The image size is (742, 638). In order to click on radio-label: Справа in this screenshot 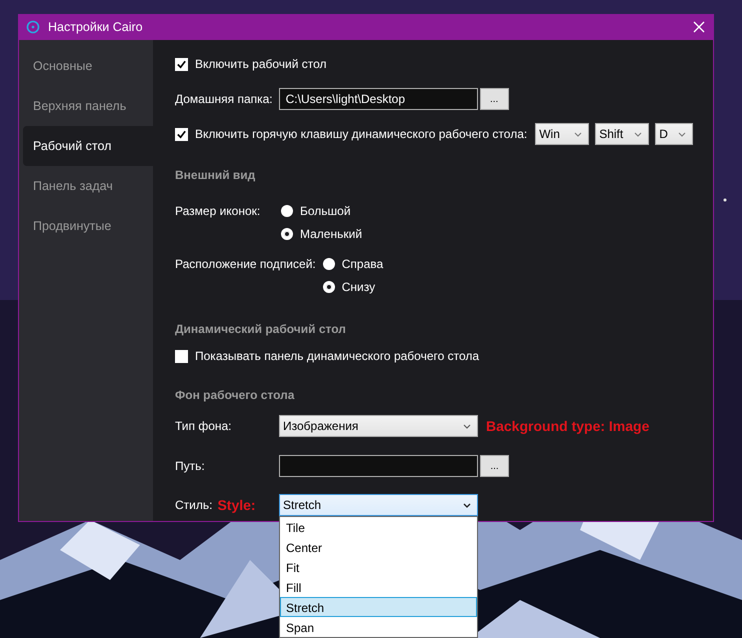, I will do `click(363, 264)`.